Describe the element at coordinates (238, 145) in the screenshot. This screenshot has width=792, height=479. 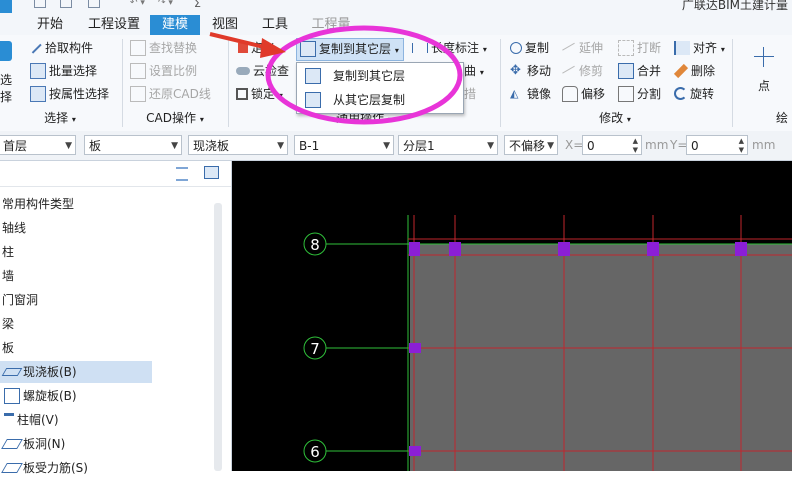
I see `type-select: 现浇板 ▼` at that location.